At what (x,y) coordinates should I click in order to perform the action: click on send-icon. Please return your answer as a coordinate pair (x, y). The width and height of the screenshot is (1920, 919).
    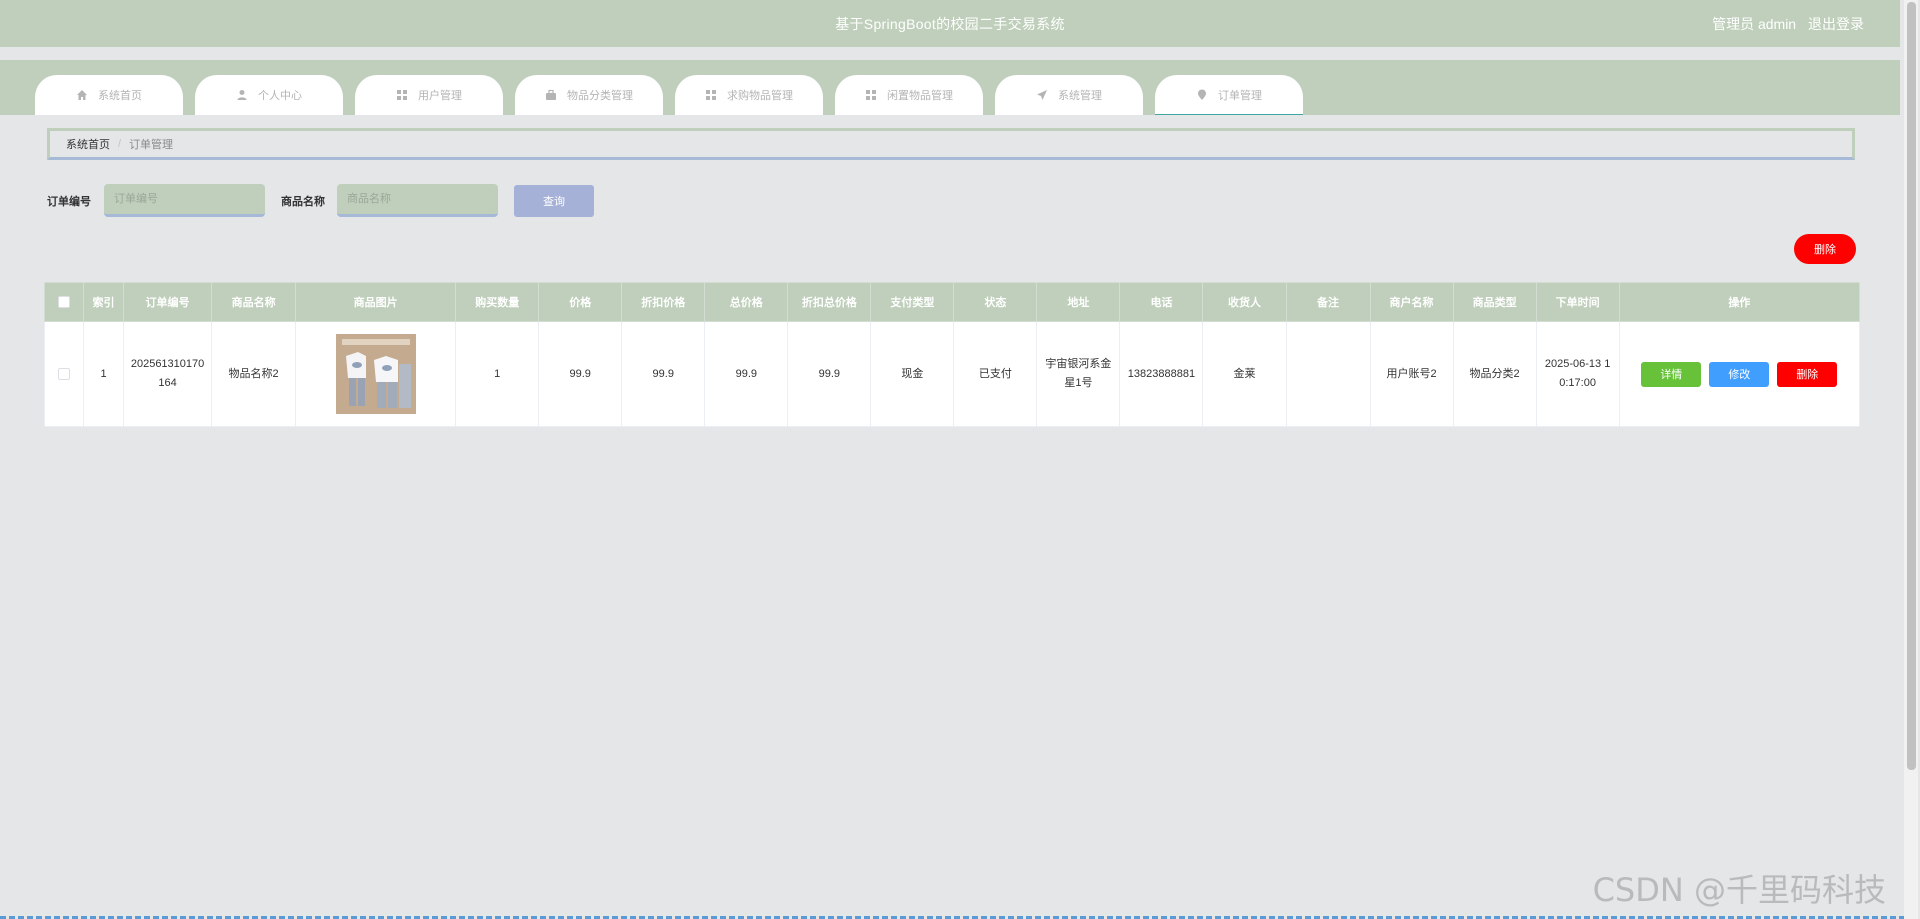
    Looking at the image, I should click on (1042, 95).